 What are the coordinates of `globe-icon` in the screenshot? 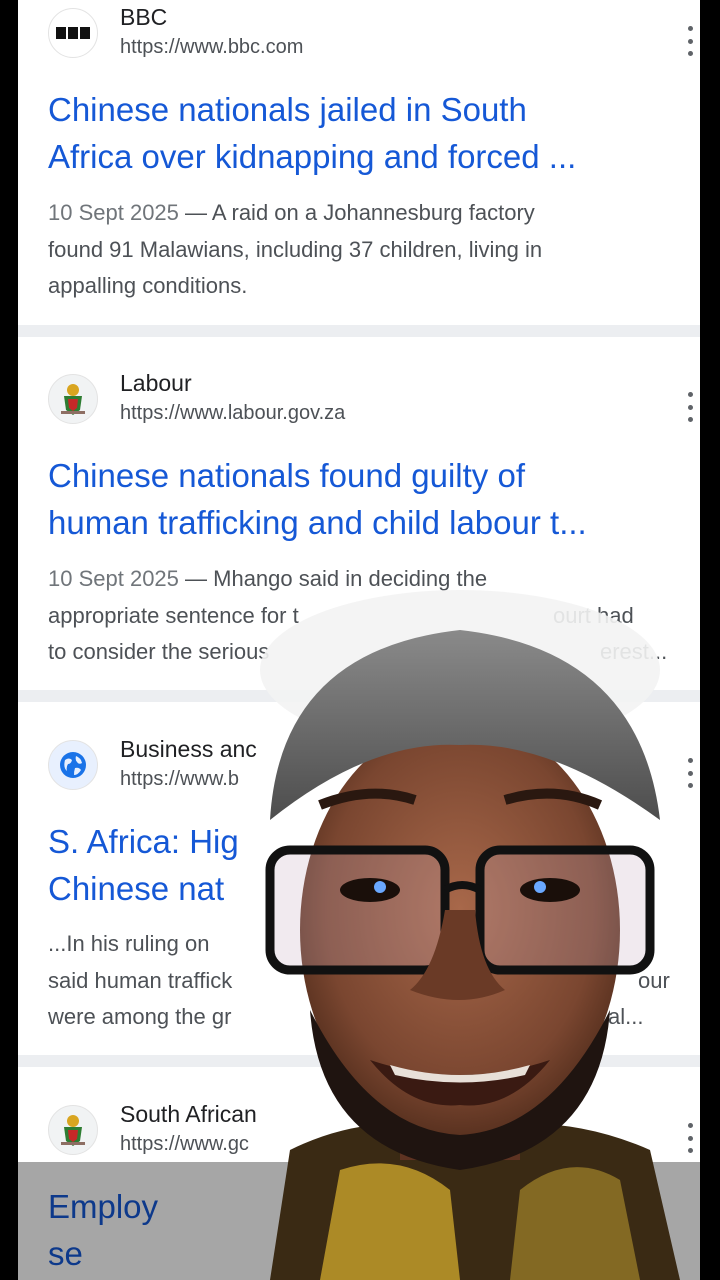 It's located at (73, 765).